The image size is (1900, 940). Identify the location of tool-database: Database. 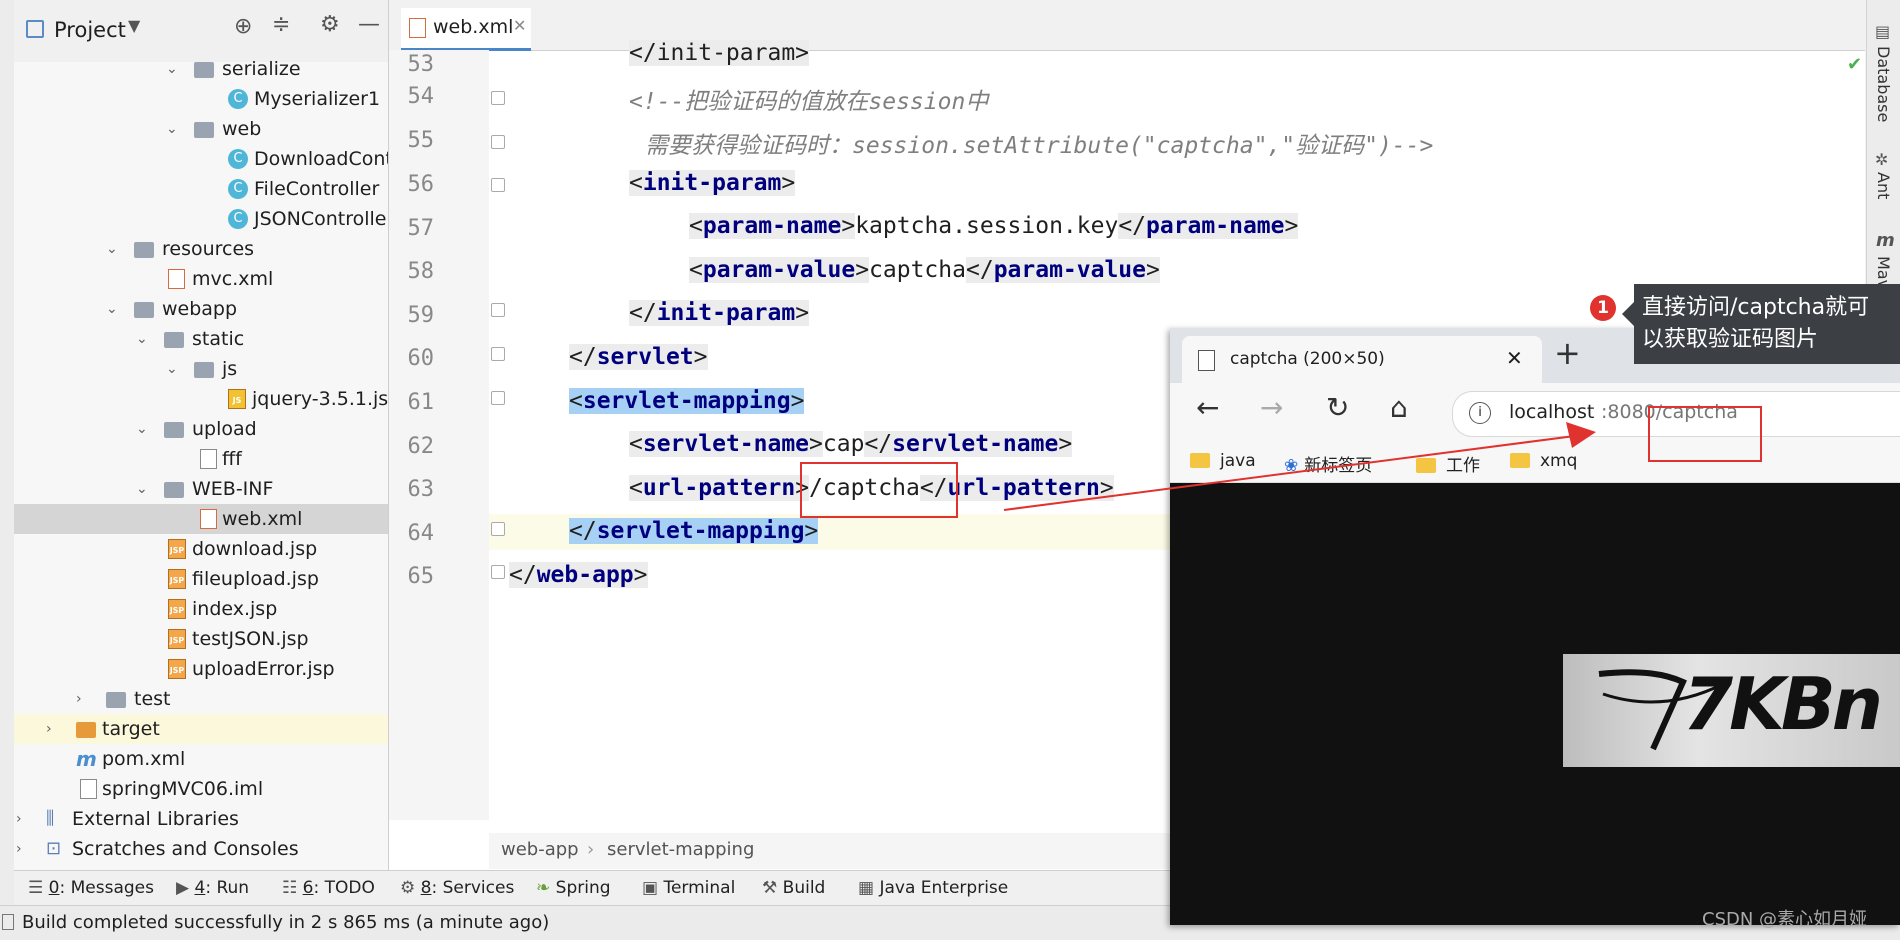
(1883, 84).